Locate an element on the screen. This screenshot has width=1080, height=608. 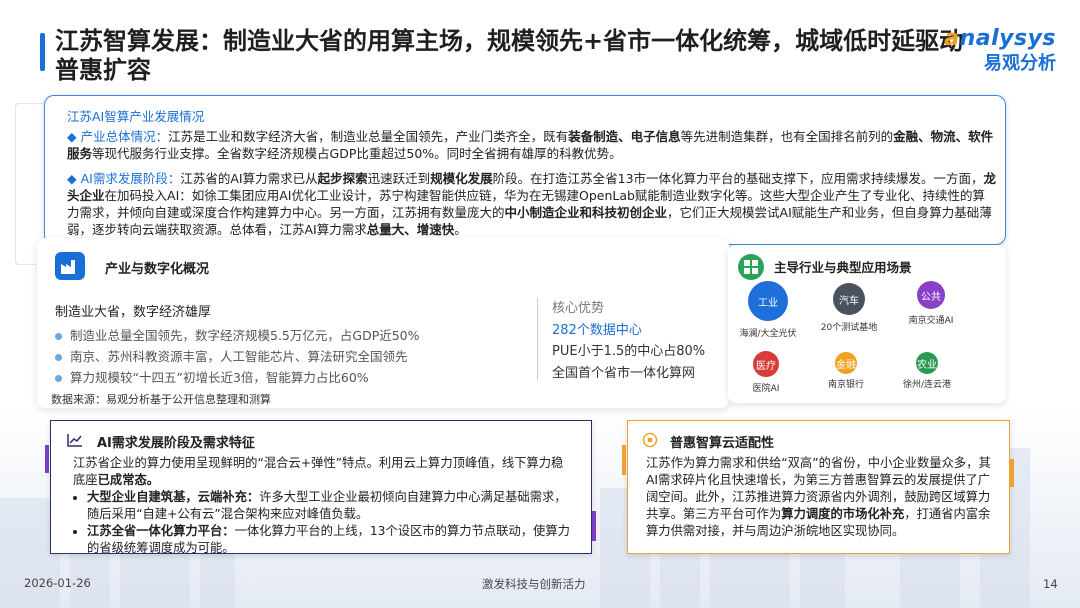
core-item: PUE小于1.5的中心占80% is located at coordinates (629, 351).